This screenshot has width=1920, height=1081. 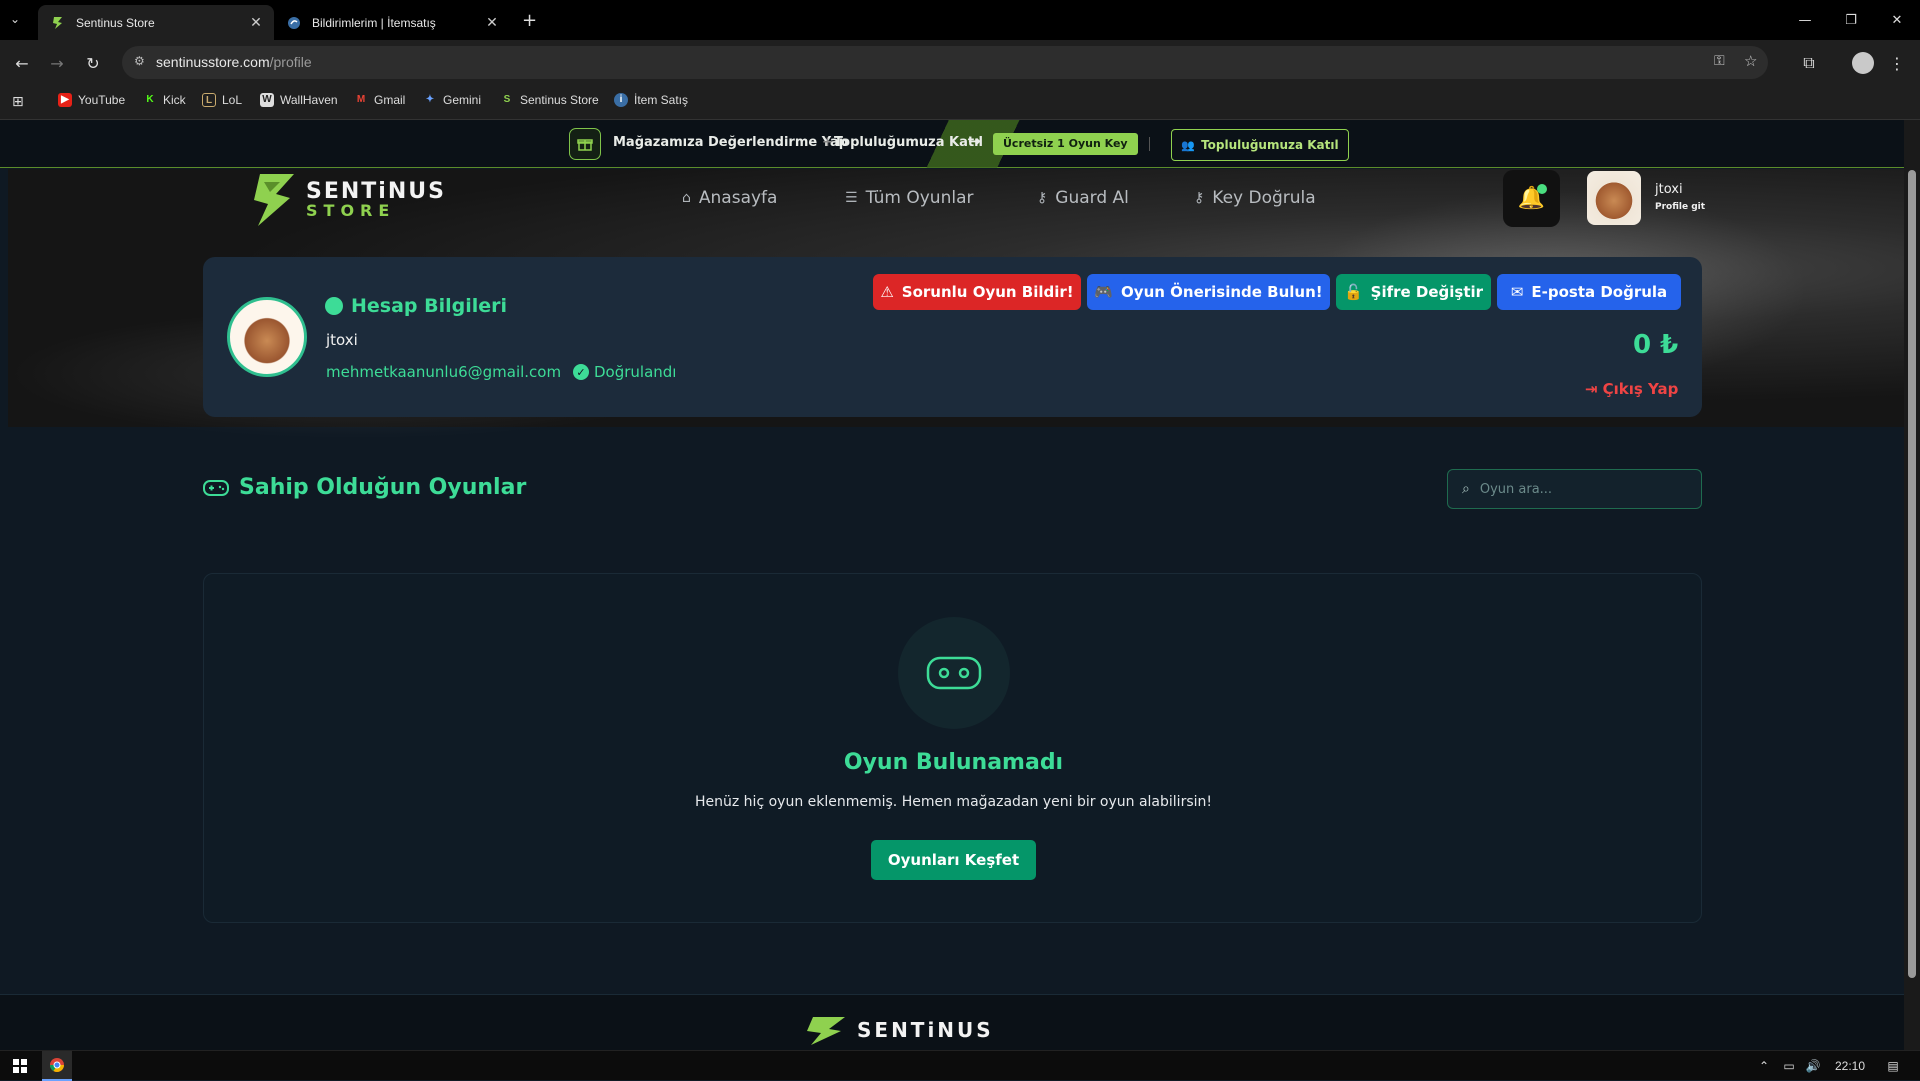 What do you see at coordinates (376, 191) in the screenshot?
I see `logo-top-text: SENTiNUS` at bounding box center [376, 191].